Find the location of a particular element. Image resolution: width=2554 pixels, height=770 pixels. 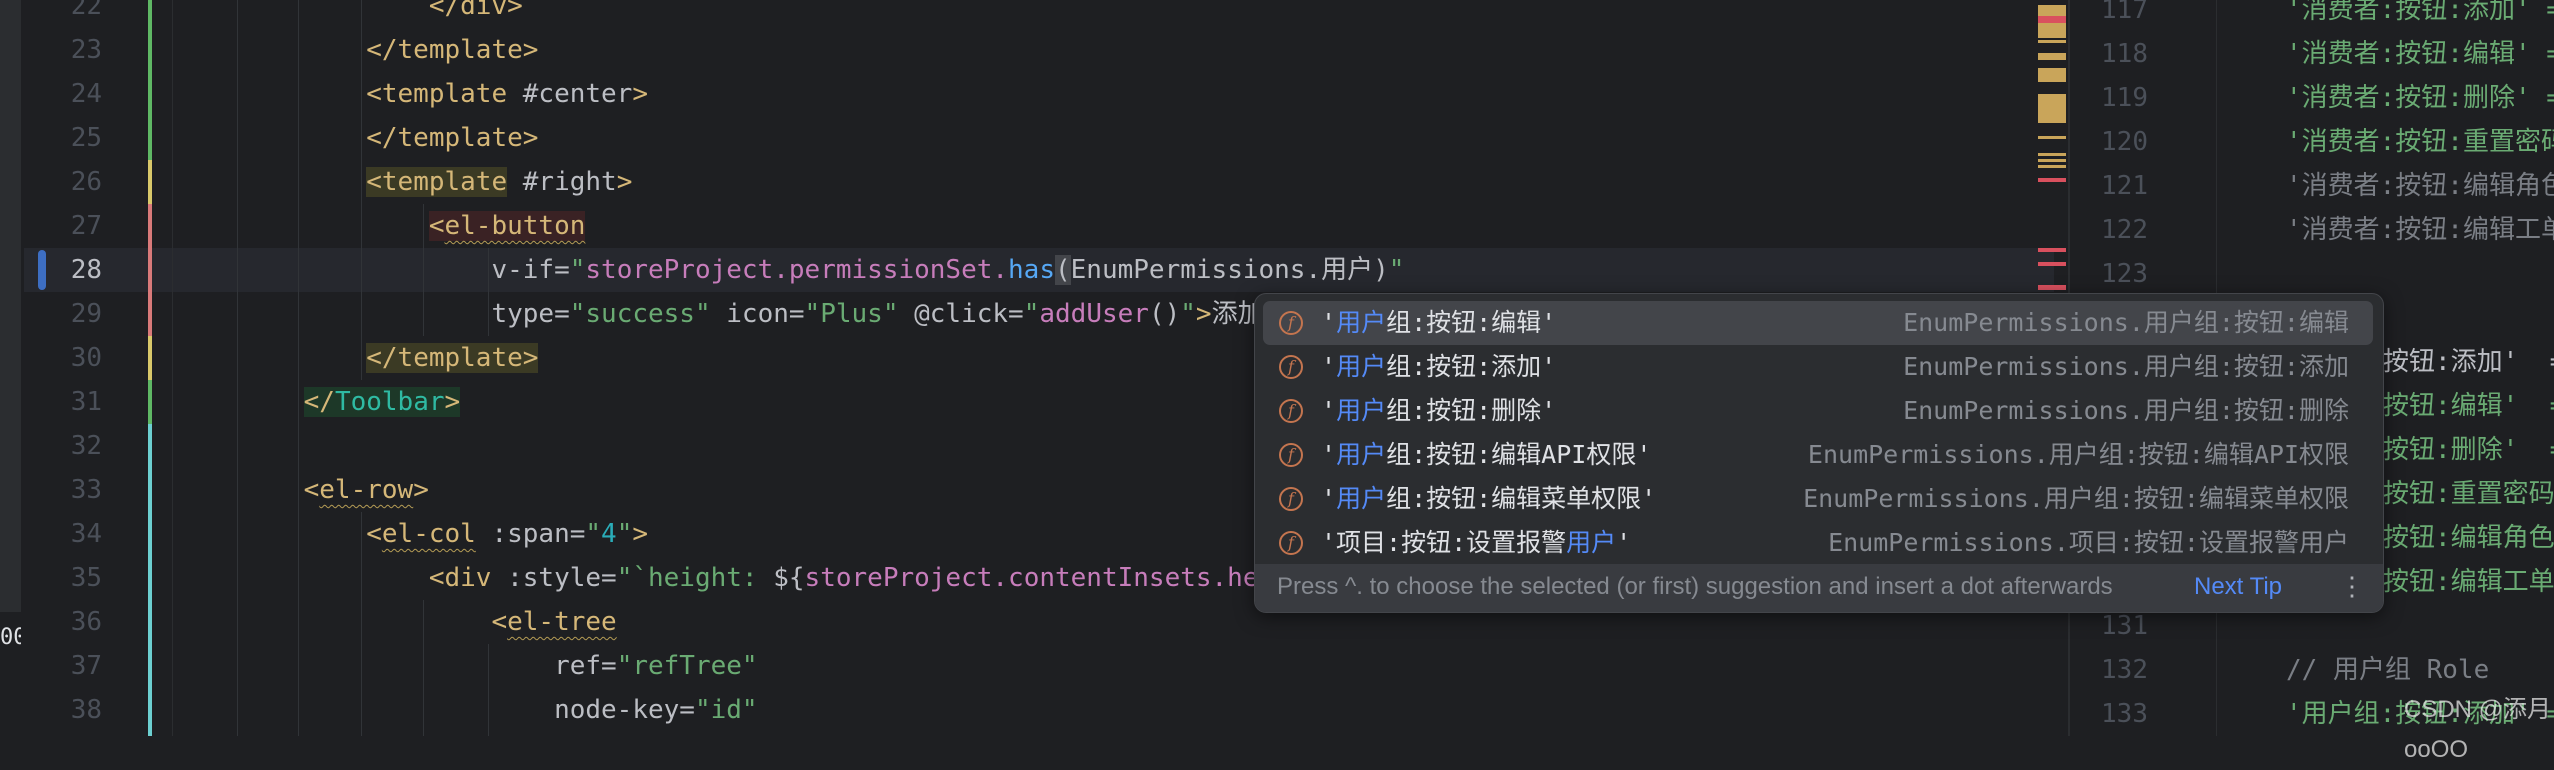

watermark: CSDN @添月ooOO is located at coordinates (2478, 729).